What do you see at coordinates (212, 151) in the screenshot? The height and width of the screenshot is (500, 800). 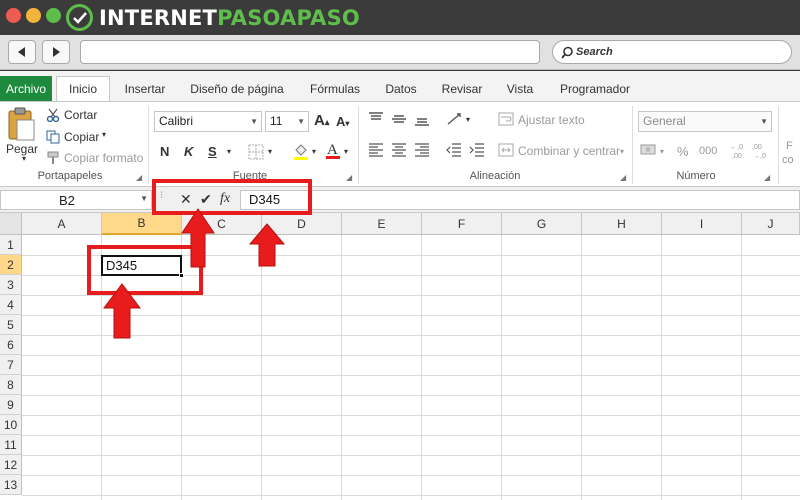 I see `underline-button: S` at bounding box center [212, 151].